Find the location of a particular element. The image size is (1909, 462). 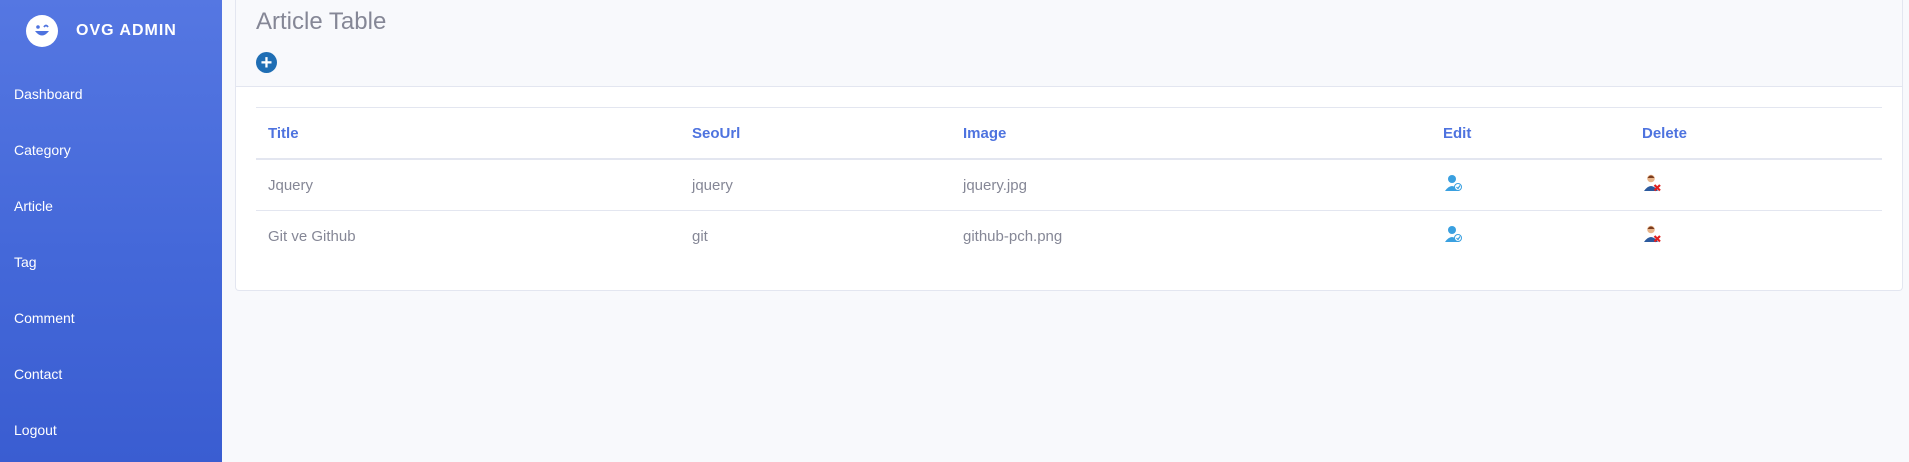

table-row: Jquery jquery jquery.jpg is located at coordinates (1069, 185).